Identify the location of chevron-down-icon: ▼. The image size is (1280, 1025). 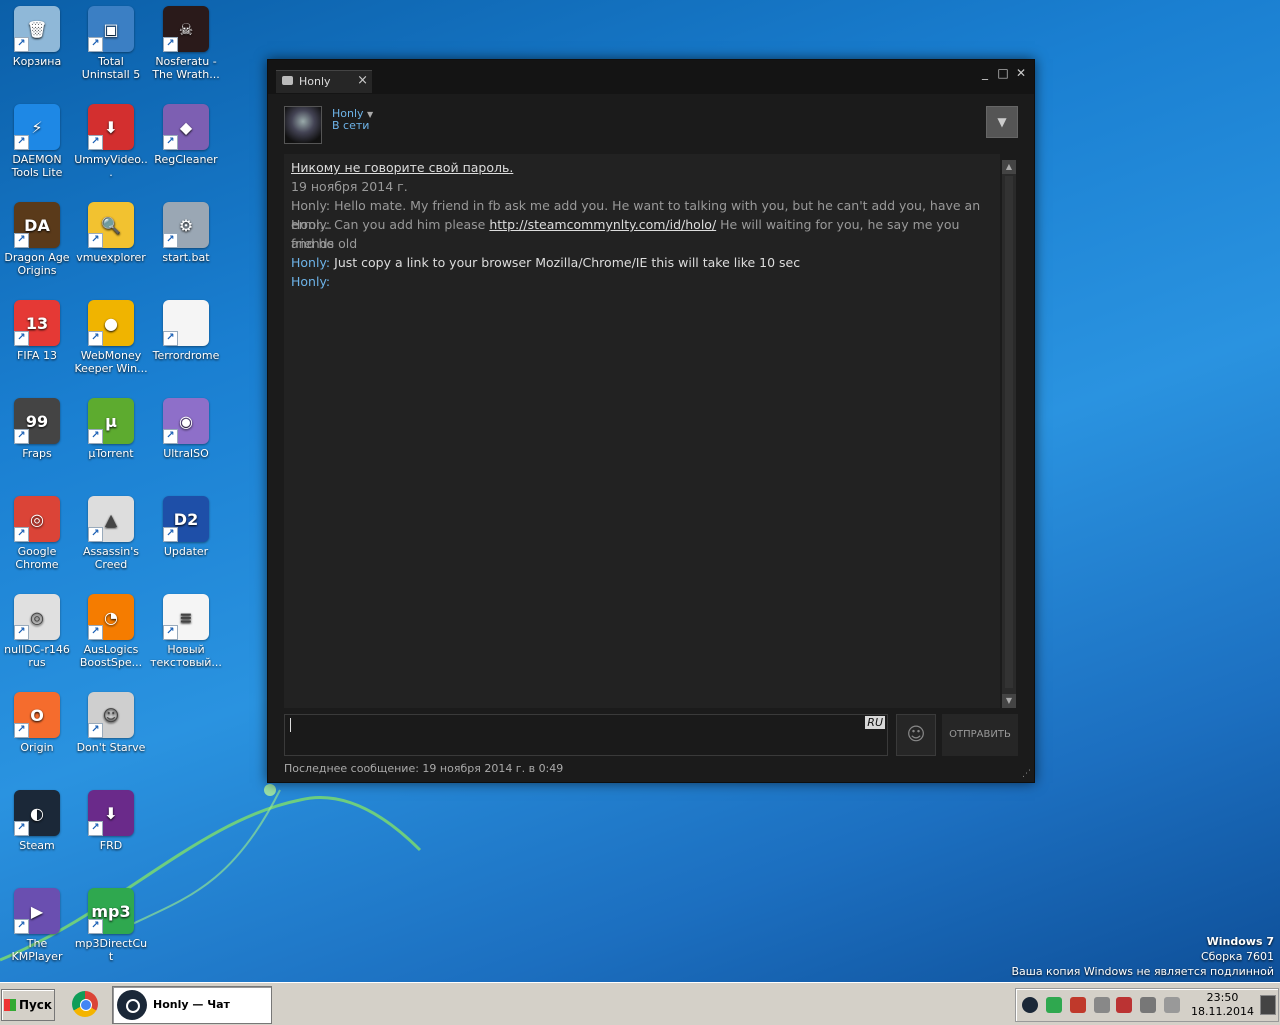
(370, 114).